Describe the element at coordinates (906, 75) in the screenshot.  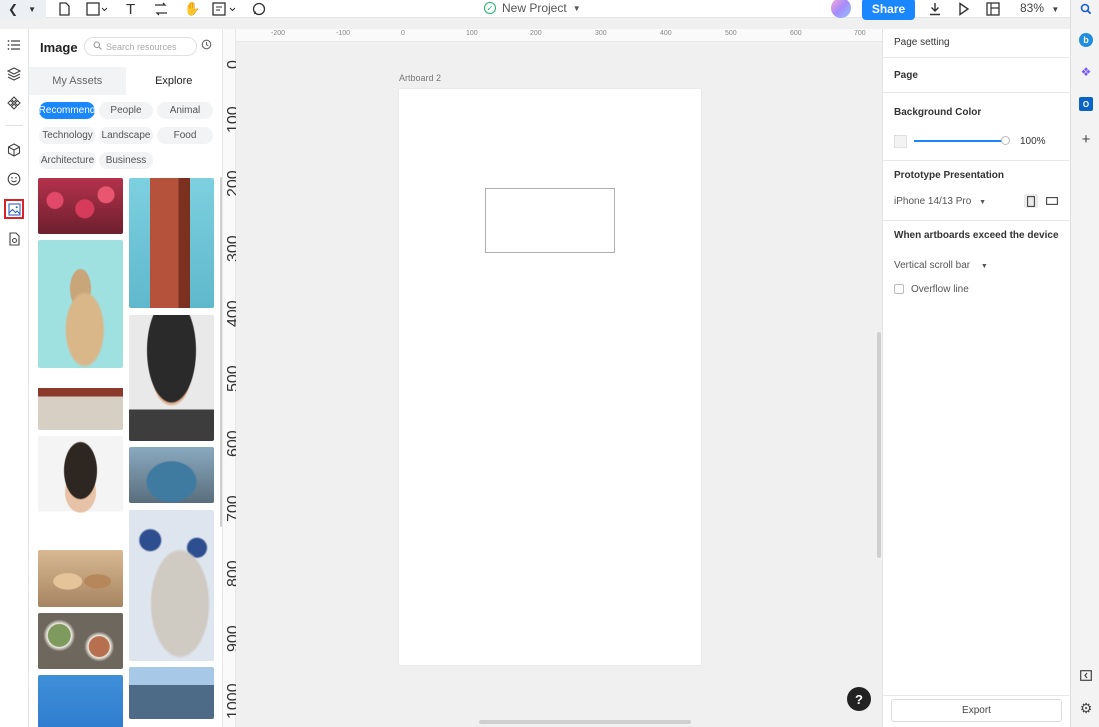
I see `page-heading: Page` at that location.